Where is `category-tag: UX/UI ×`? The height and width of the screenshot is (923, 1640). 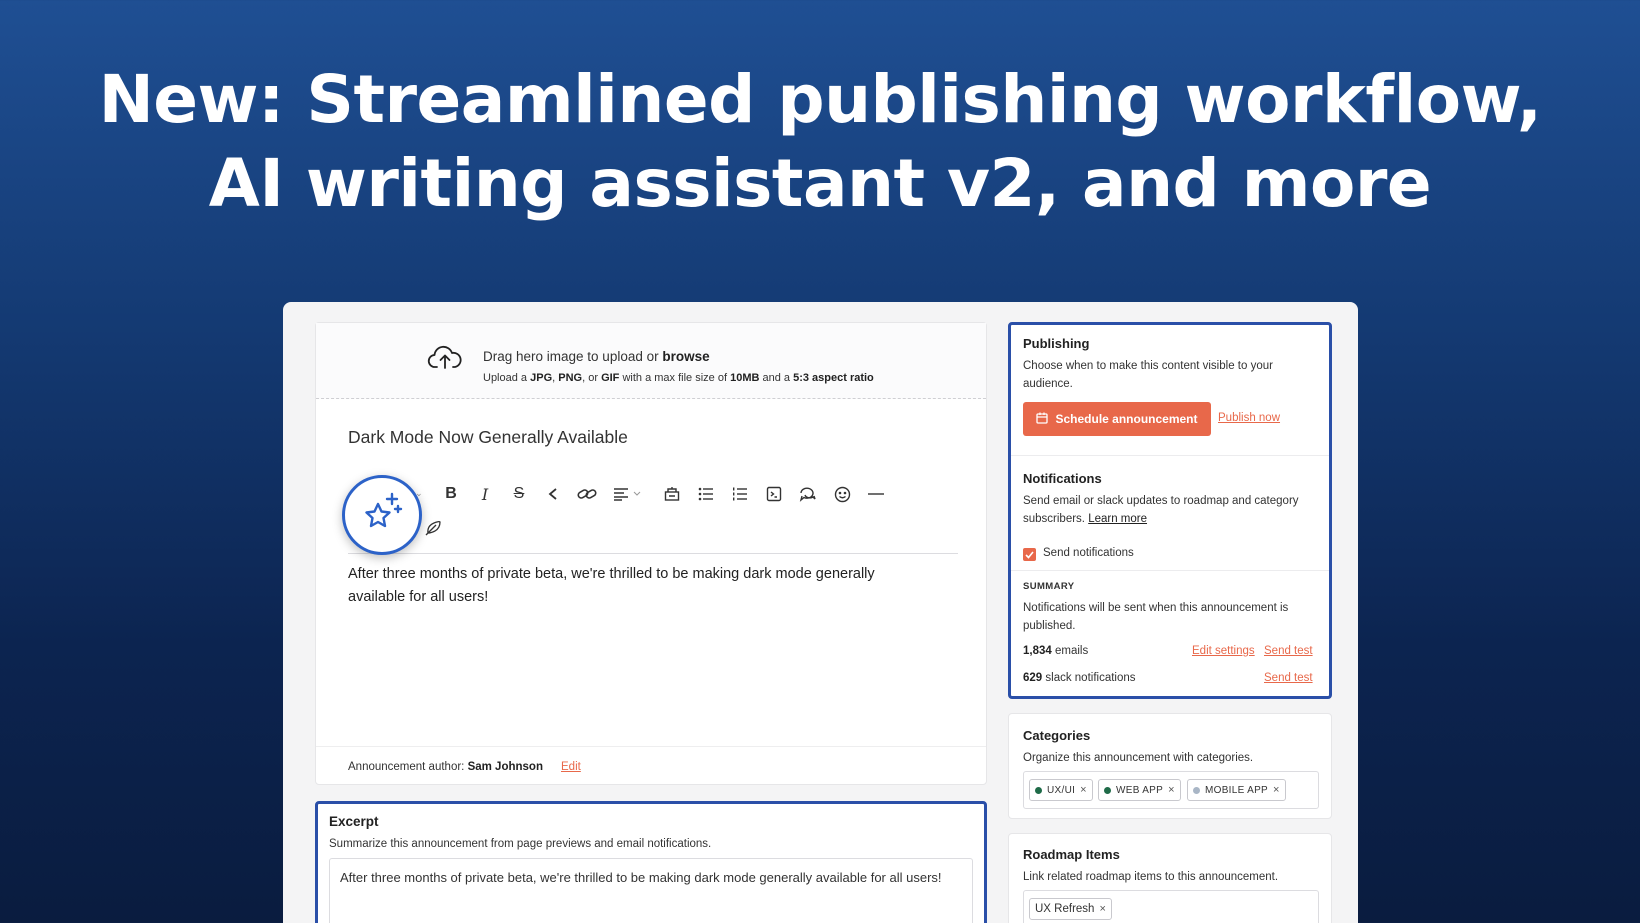 category-tag: UX/UI × is located at coordinates (1061, 790).